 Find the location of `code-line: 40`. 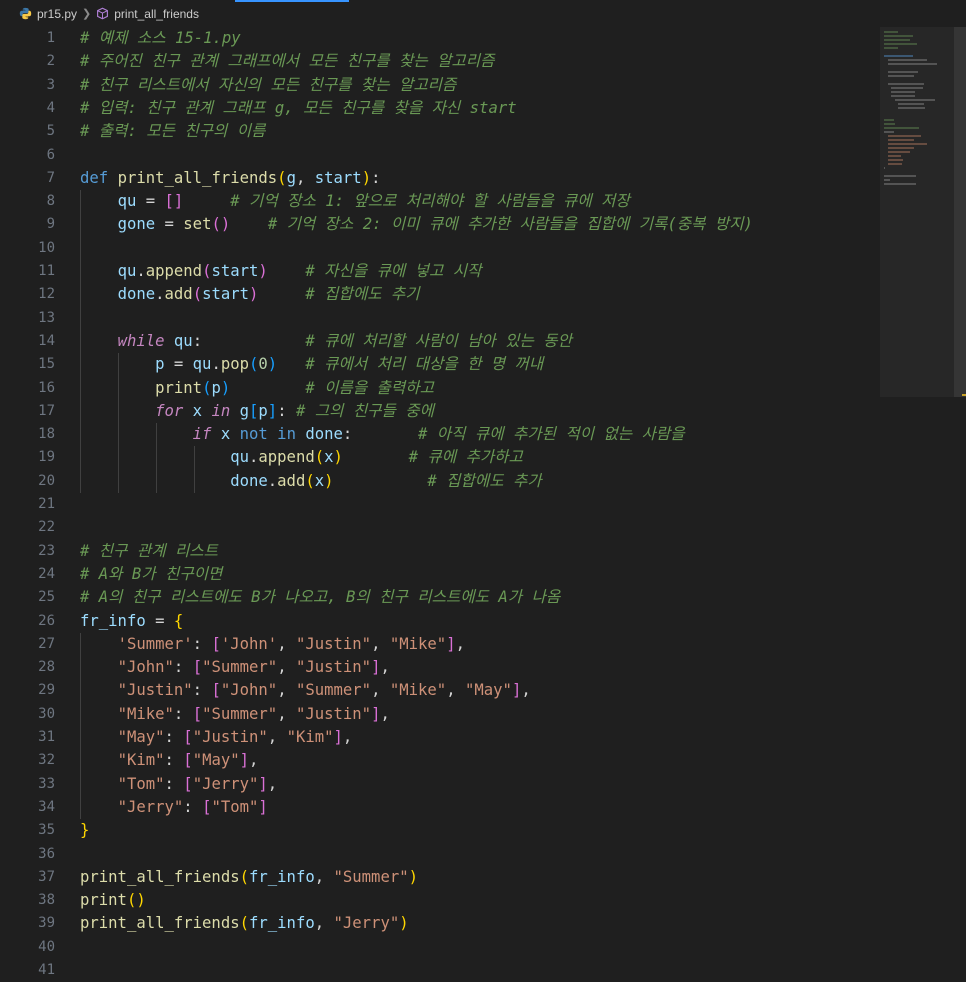

code-line: 40 is located at coordinates (440, 947).